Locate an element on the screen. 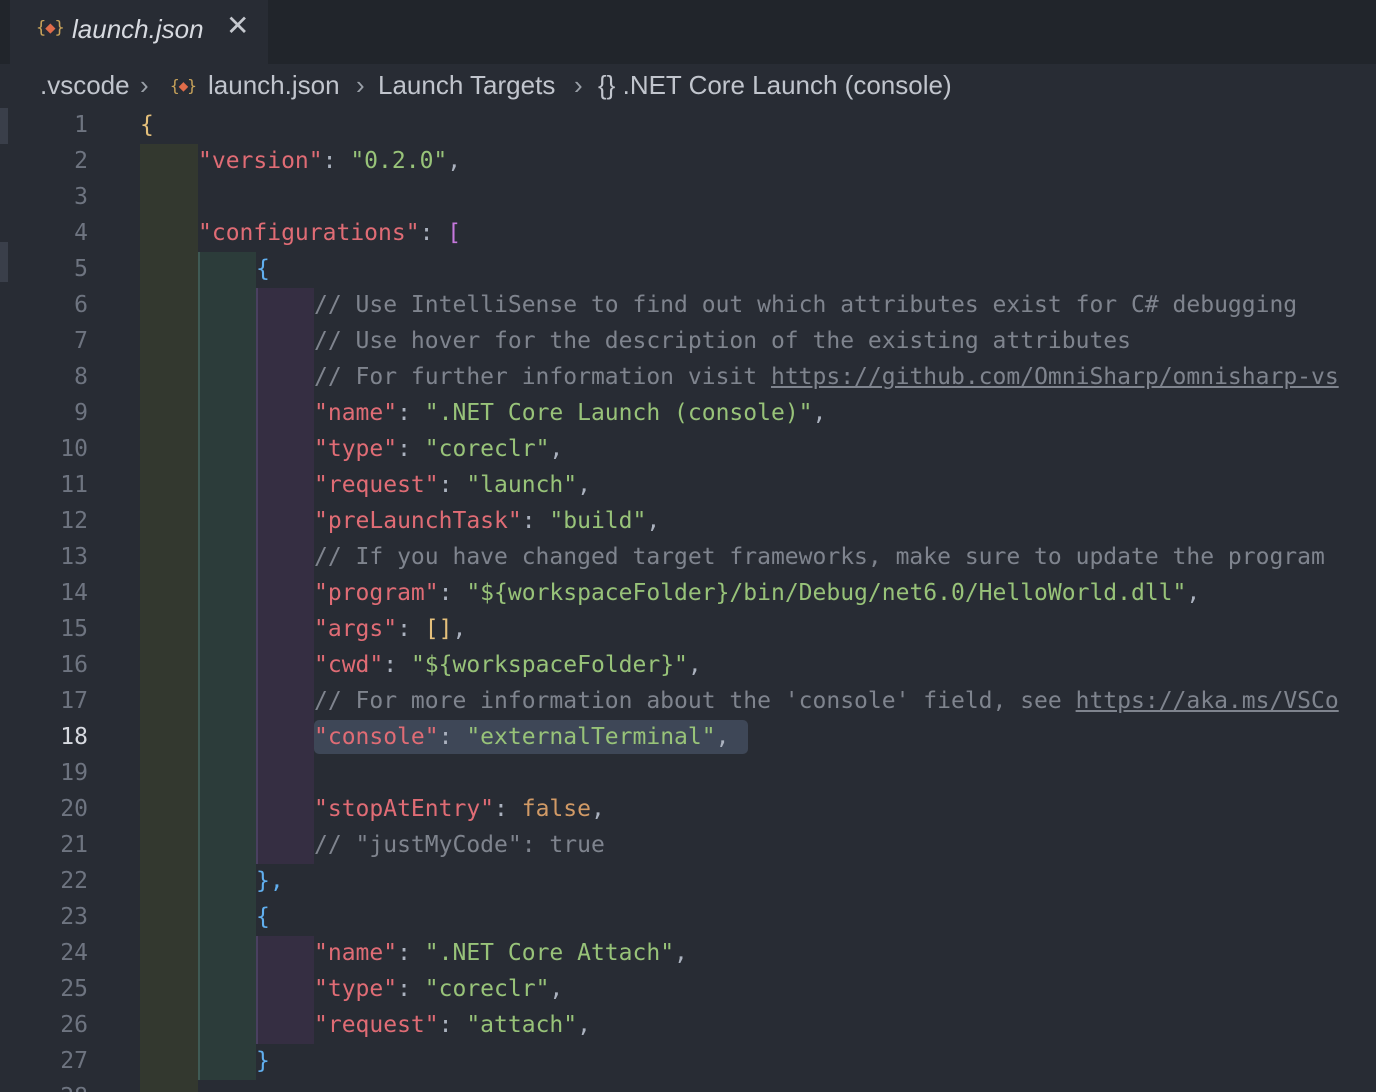 The width and height of the screenshot is (1376, 1092). line-number: 2 is located at coordinates (81, 161).